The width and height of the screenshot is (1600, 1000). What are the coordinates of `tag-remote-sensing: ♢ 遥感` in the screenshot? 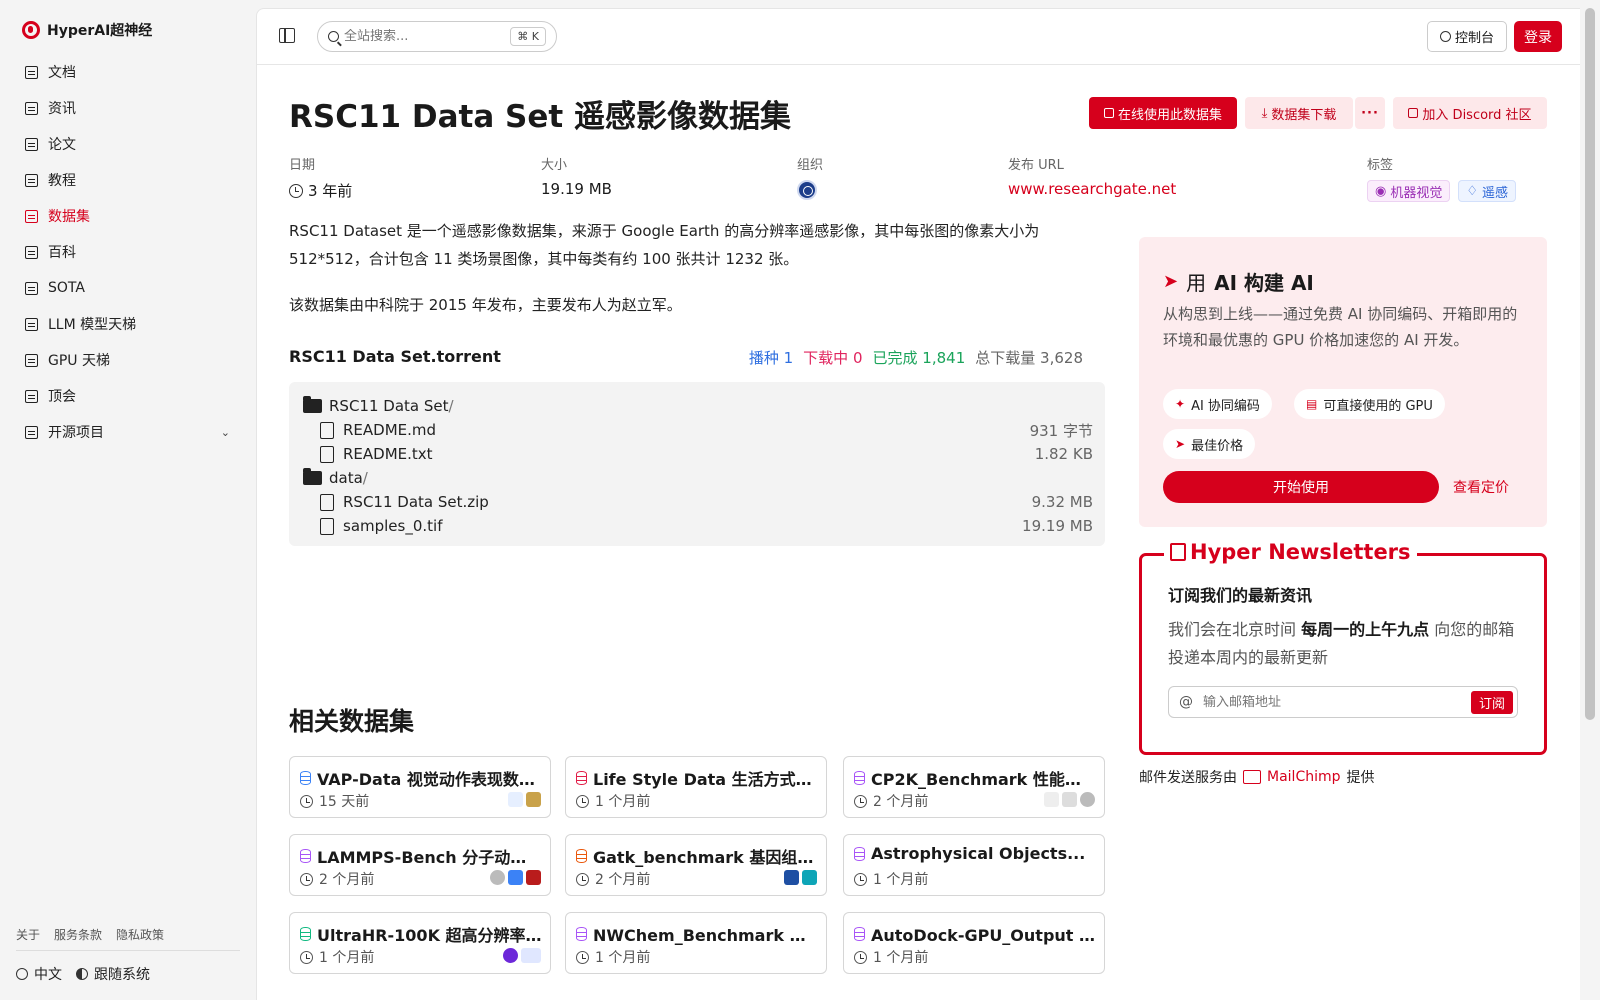 It's located at (1487, 191).